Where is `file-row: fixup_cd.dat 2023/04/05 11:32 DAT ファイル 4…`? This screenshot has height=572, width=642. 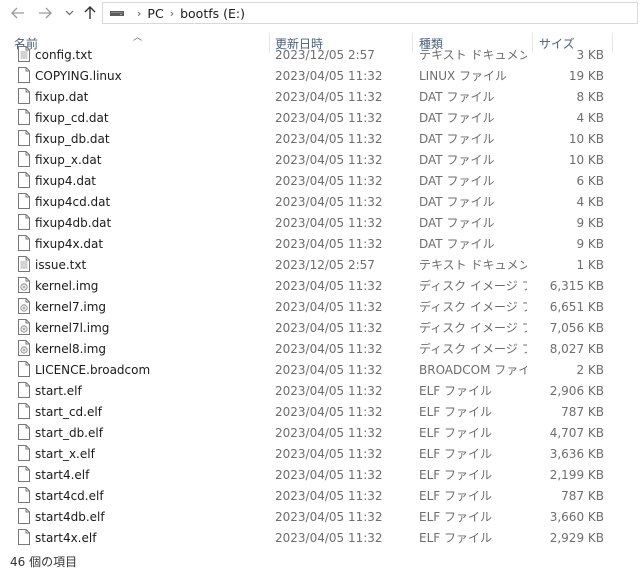
file-row: fixup_cd.dat 2023/04/05 11:32 DAT ファイル 4… is located at coordinates (321, 117).